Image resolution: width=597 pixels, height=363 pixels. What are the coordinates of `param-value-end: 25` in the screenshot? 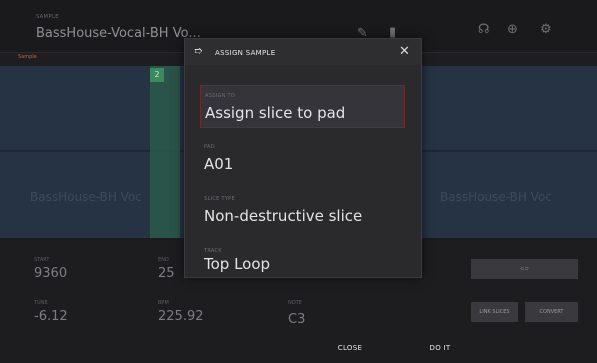 It's located at (166, 273).